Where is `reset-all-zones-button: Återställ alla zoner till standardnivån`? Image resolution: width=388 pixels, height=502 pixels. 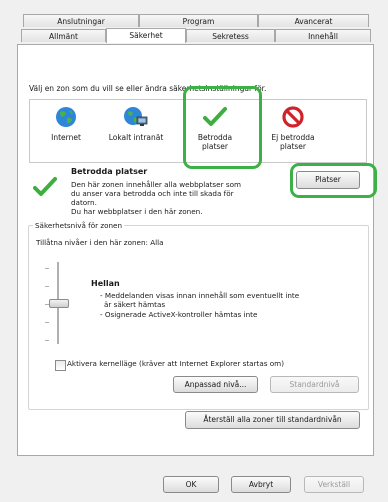
reset-all-zones-button: Återställ alla zoner till standardnivån is located at coordinates (272, 420).